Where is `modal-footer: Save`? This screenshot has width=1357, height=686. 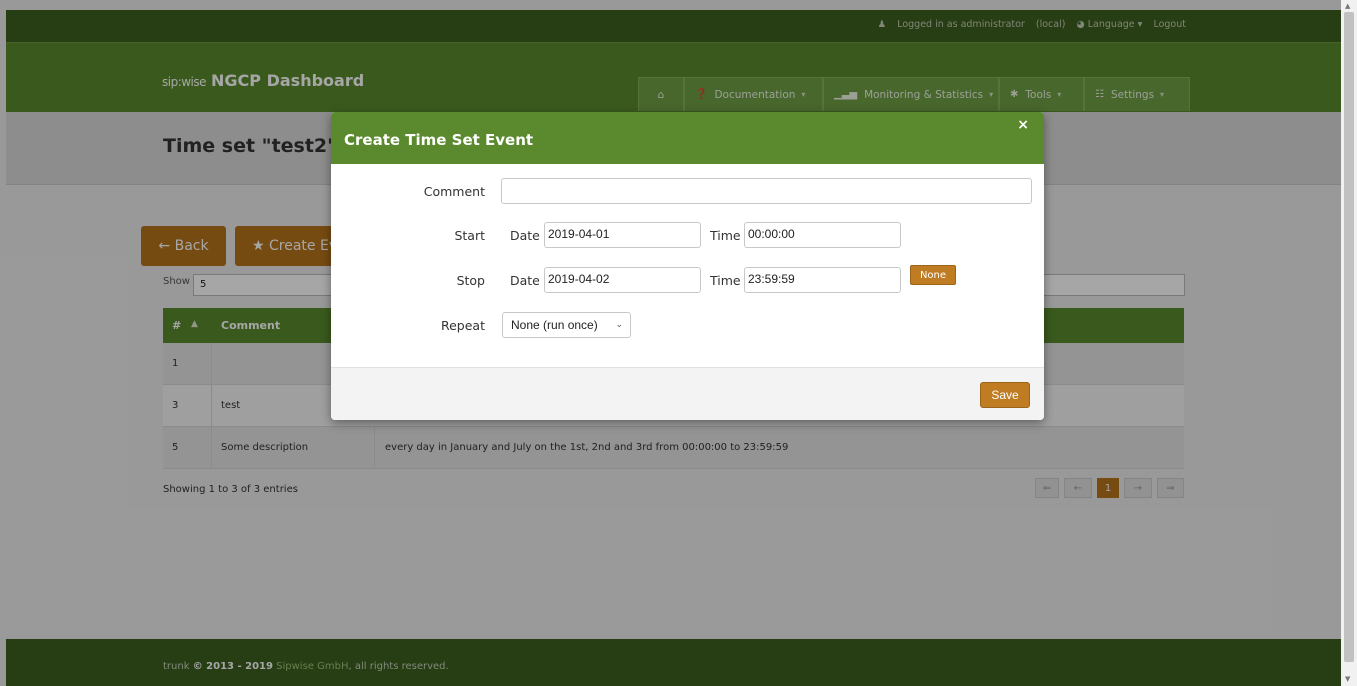 modal-footer: Save is located at coordinates (687, 393).